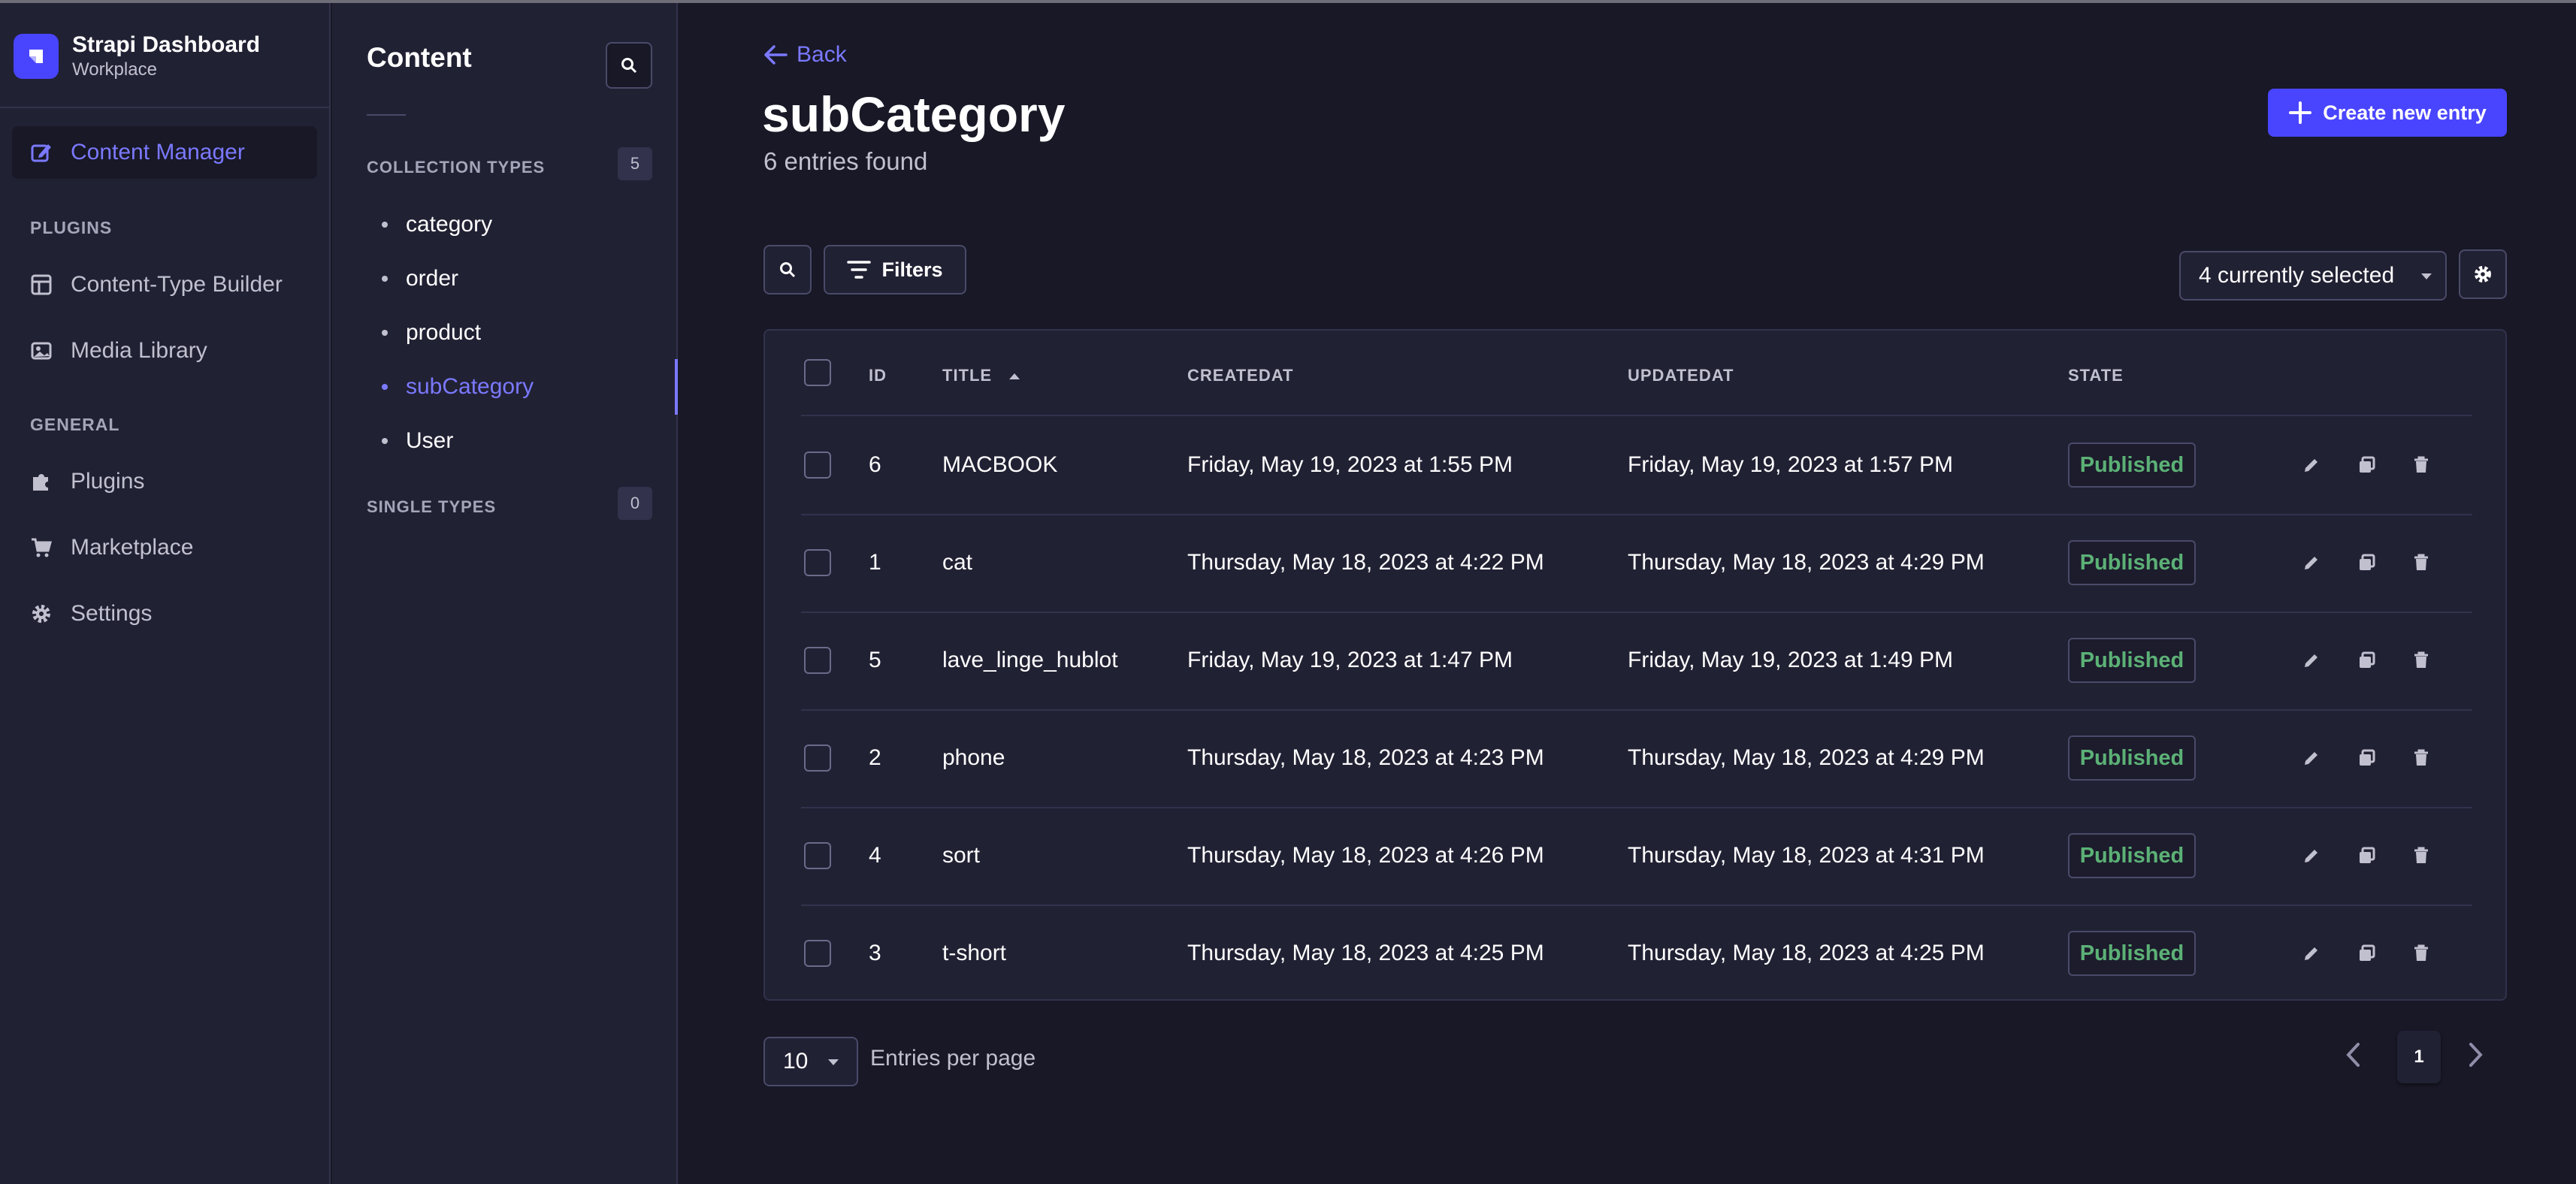  What do you see at coordinates (444, 333) in the screenshot?
I see `subnav-item-label: product` at bounding box center [444, 333].